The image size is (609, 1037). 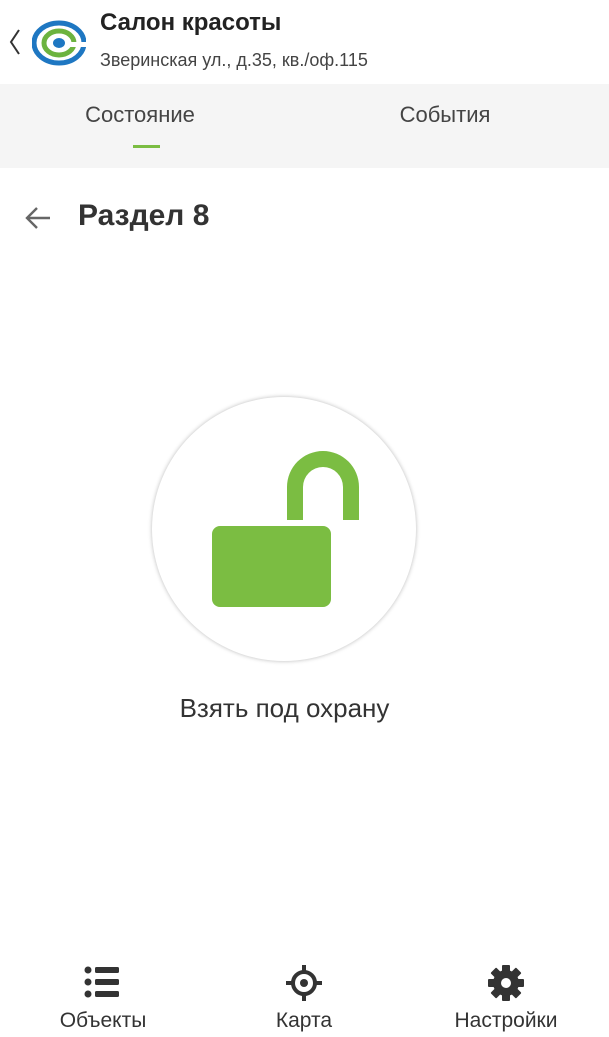 What do you see at coordinates (146, 146) in the screenshot?
I see `tab-selected-indicator` at bounding box center [146, 146].